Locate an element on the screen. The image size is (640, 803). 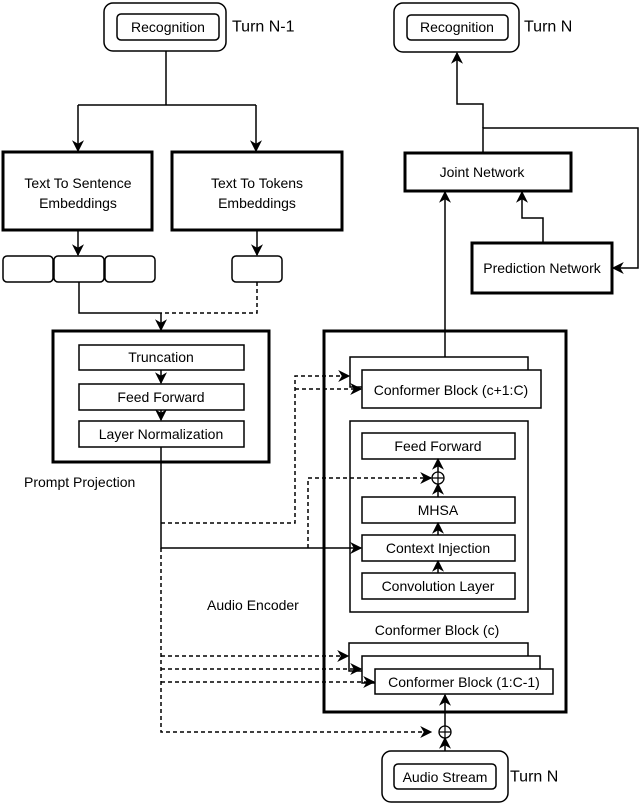
turn-label: Turn N-1 is located at coordinates (263, 27).